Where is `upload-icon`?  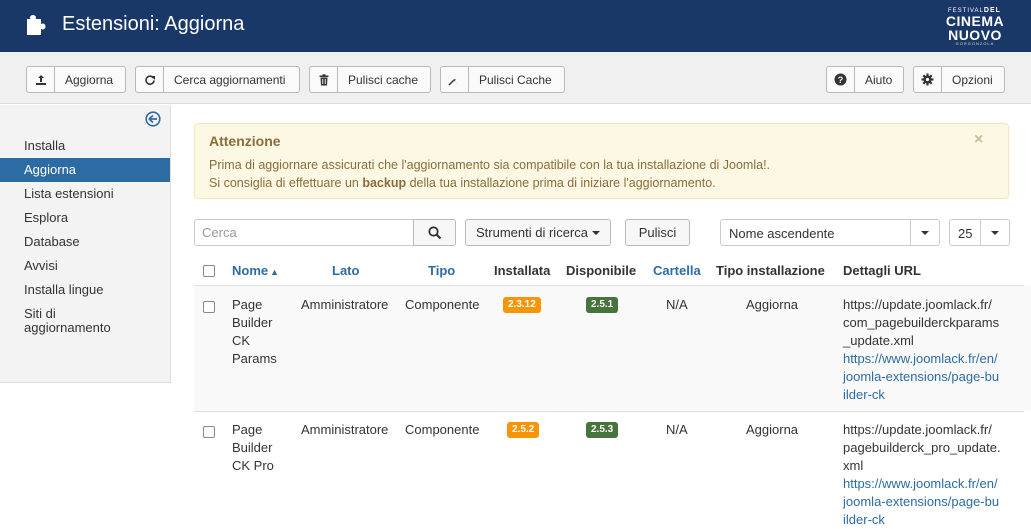 upload-icon is located at coordinates (41, 79).